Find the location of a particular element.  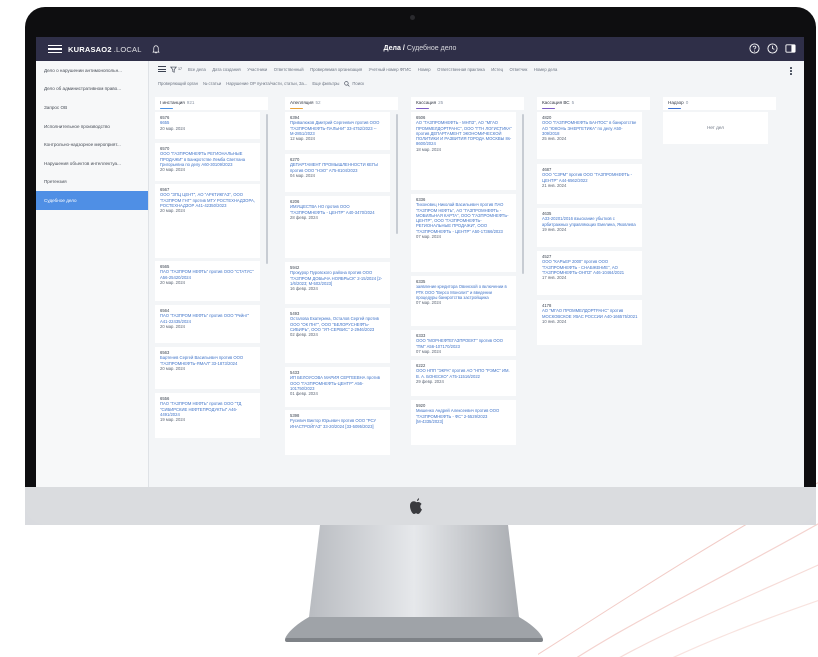

help-icon is located at coordinates (754, 48).